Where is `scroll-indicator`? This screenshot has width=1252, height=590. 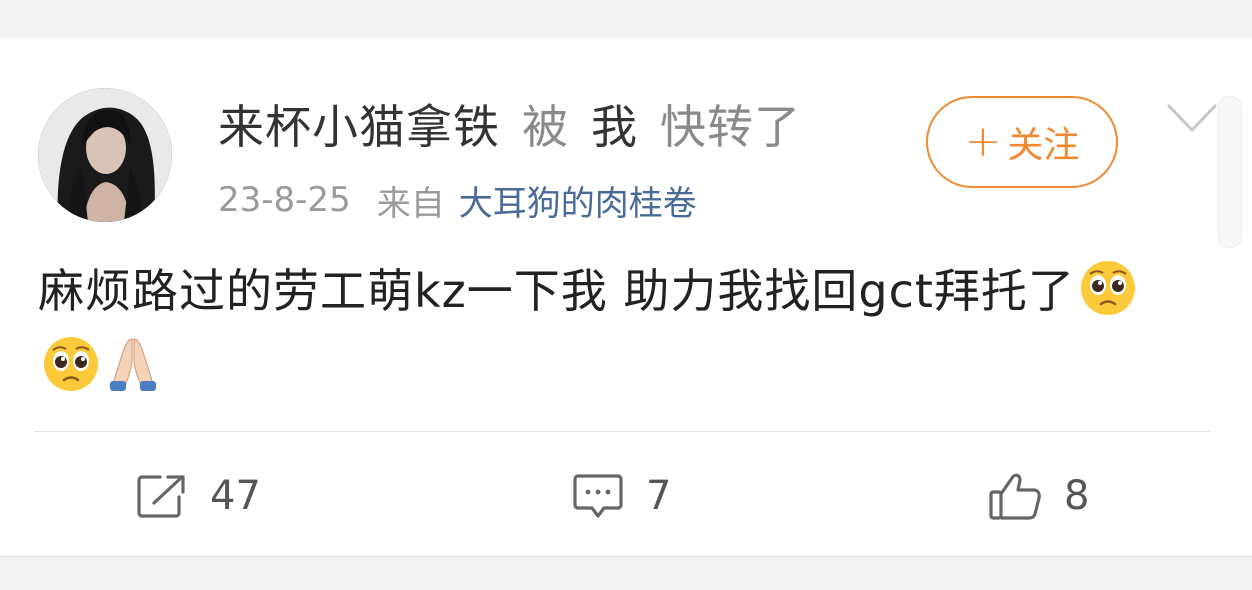
scroll-indicator is located at coordinates (1230, 172).